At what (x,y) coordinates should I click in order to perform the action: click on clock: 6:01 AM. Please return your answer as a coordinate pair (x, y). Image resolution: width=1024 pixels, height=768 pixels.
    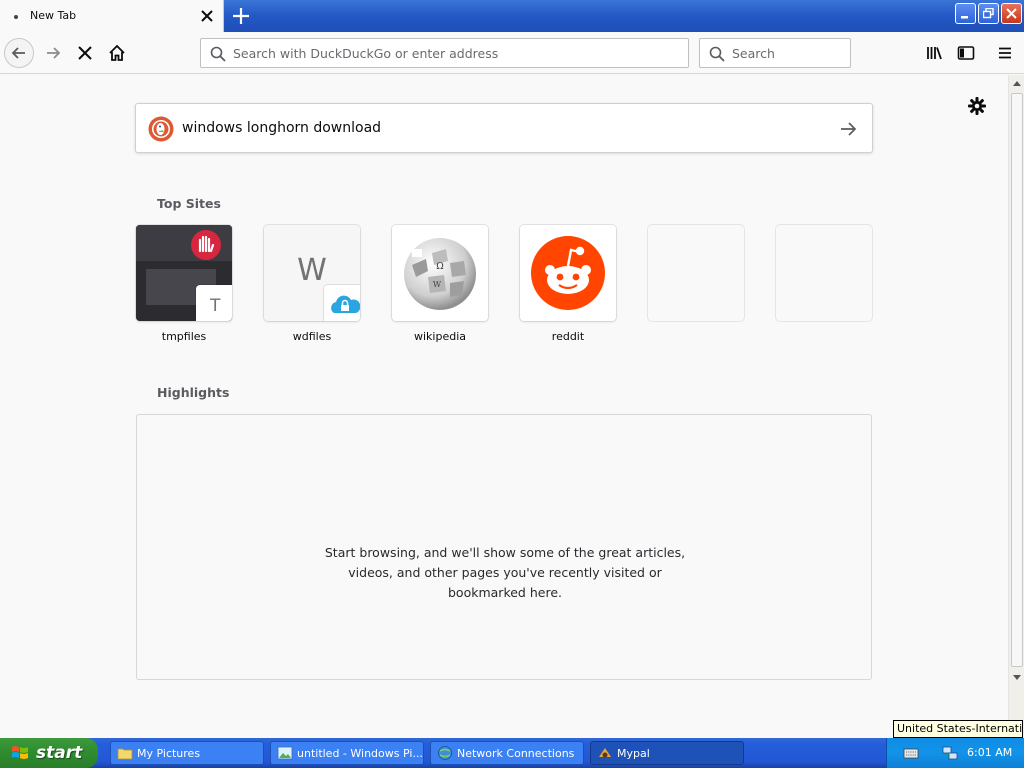
    Looking at the image, I should click on (990, 752).